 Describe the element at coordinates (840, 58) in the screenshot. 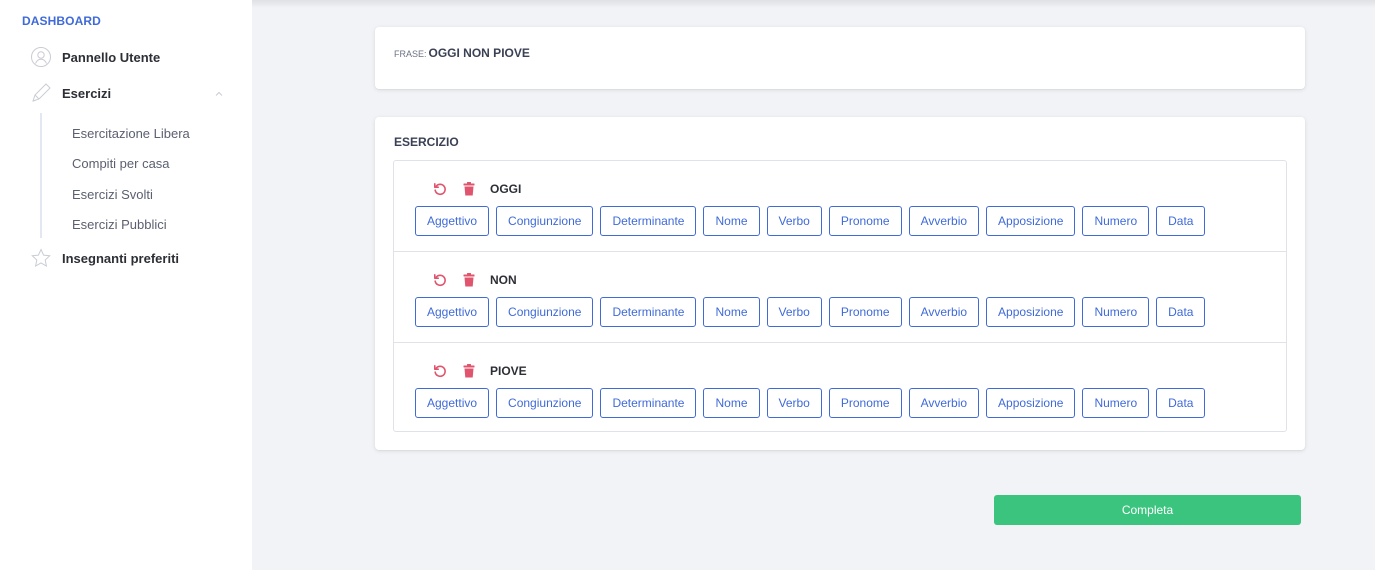

I see `frase-card: FRASE: OGGI NON PIOVE` at that location.